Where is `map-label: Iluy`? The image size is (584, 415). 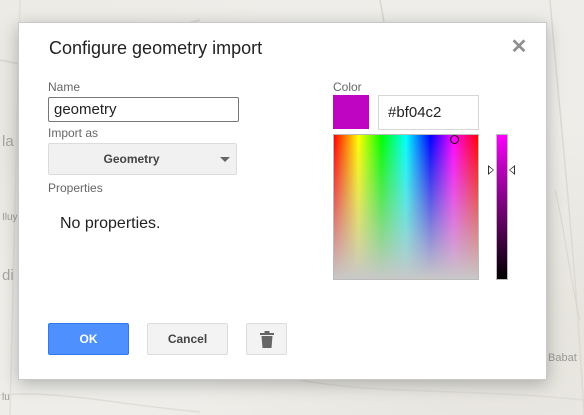 map-label: Iluy is located at coordinates (10, 217).